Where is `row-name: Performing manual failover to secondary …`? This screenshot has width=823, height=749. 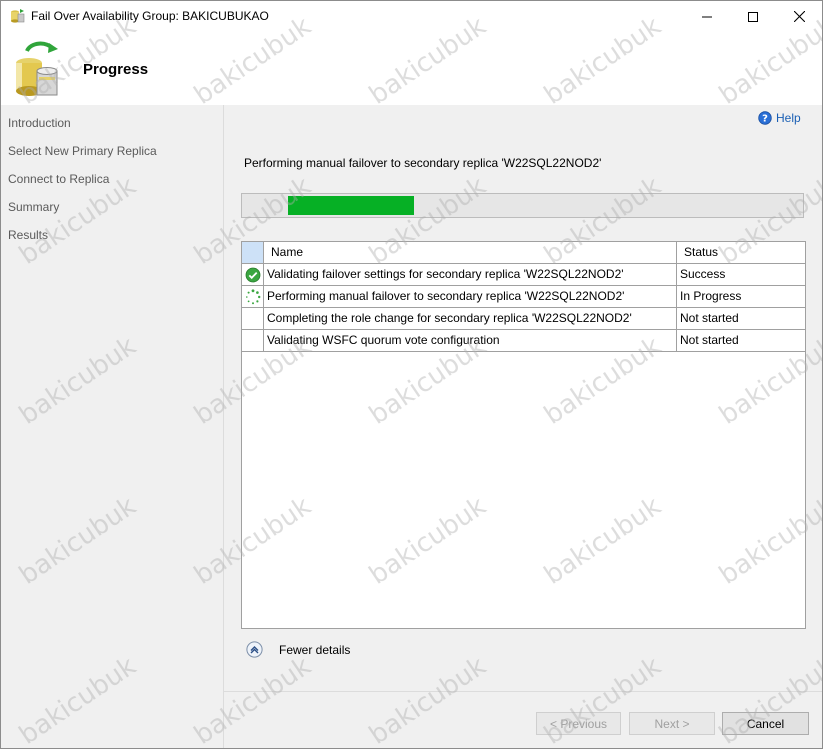 row-name: Performing manual failover to secondary … is located at coordinates (470, 296).